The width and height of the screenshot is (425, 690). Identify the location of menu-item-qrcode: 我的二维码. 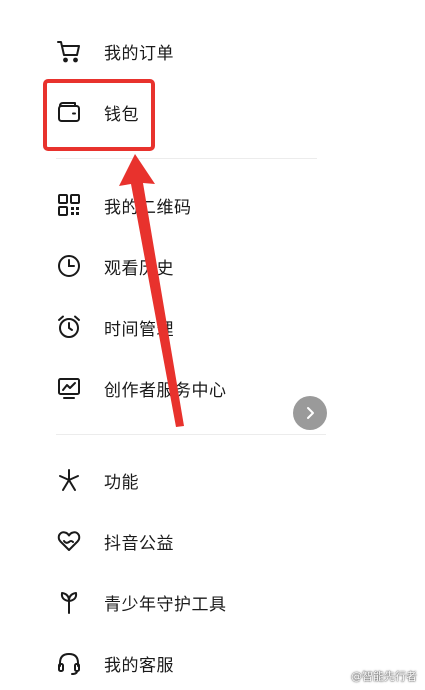
(206, 205).